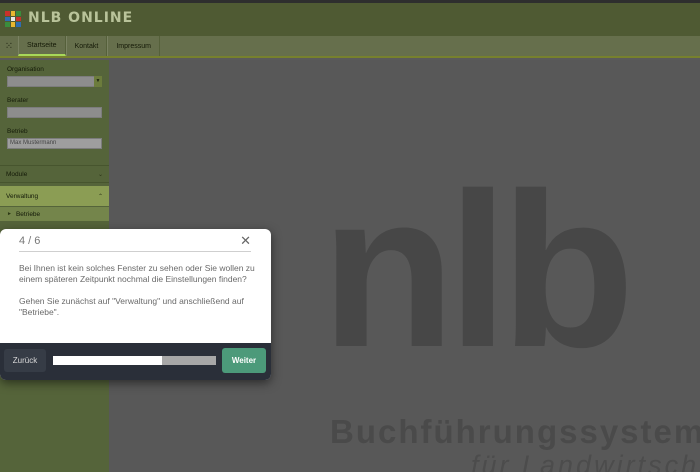 Image resolution: width=700 pixels, height=472 pixels. Describe the element at coordinates (245, 241) in the screenshot. I see `close-icon: ✕` at that location.